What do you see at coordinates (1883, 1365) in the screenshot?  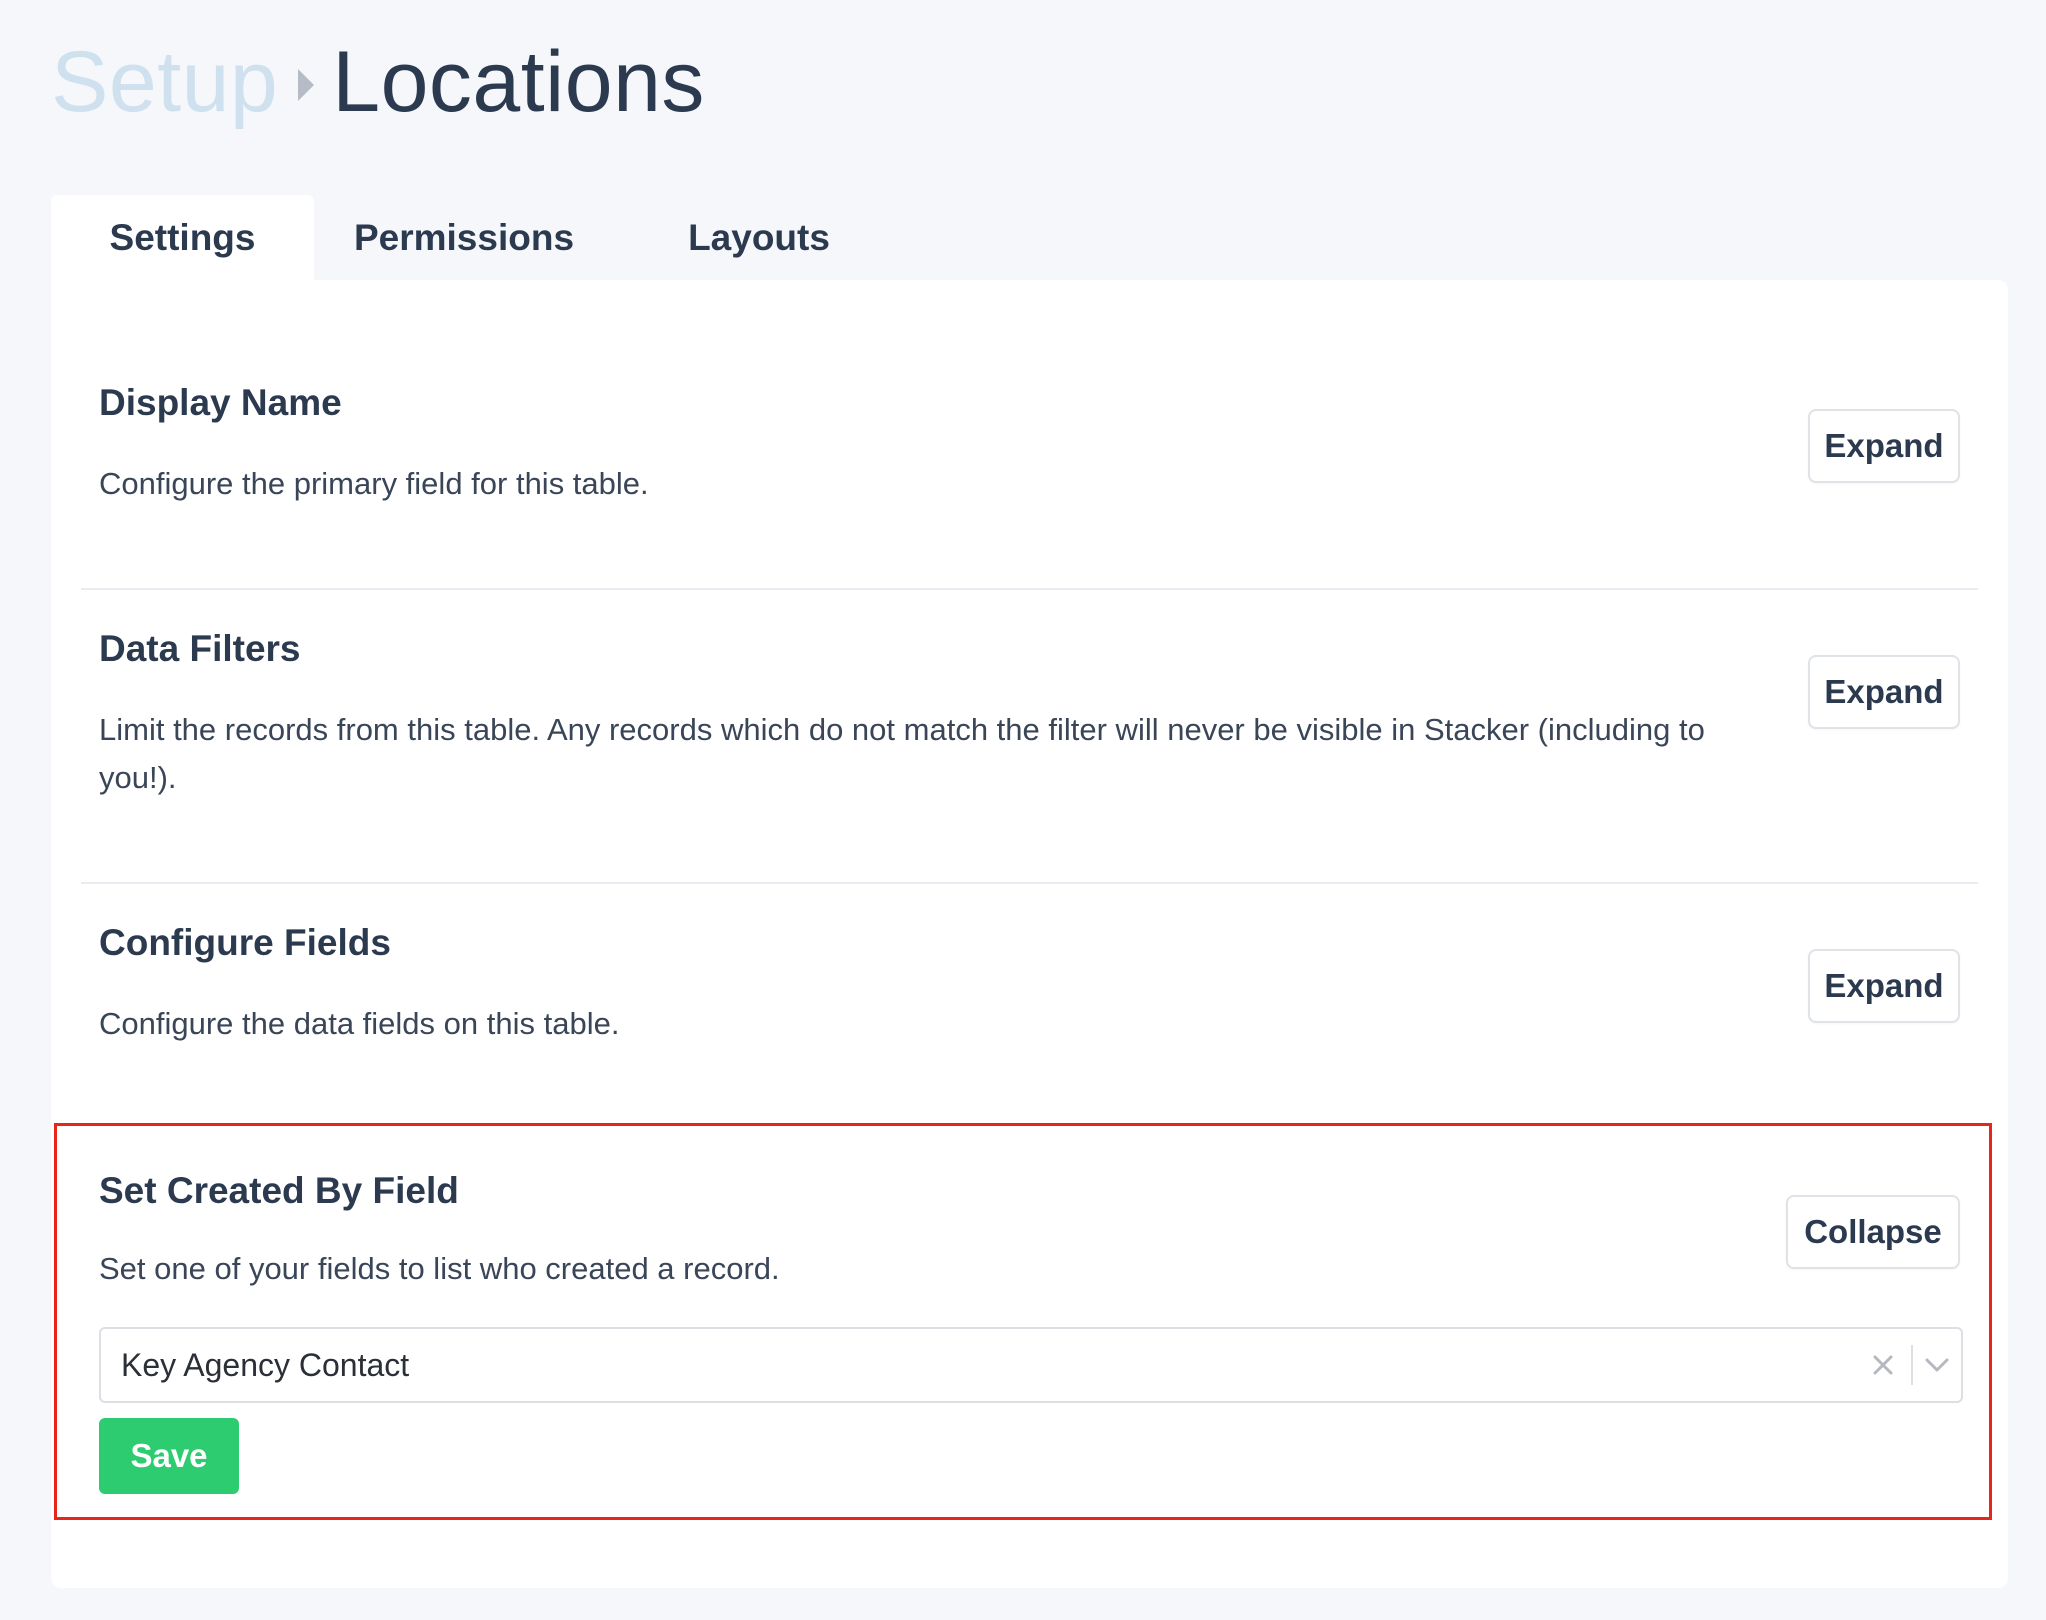 I see `clear-x-icon` at bounding box center [1883, 1365].